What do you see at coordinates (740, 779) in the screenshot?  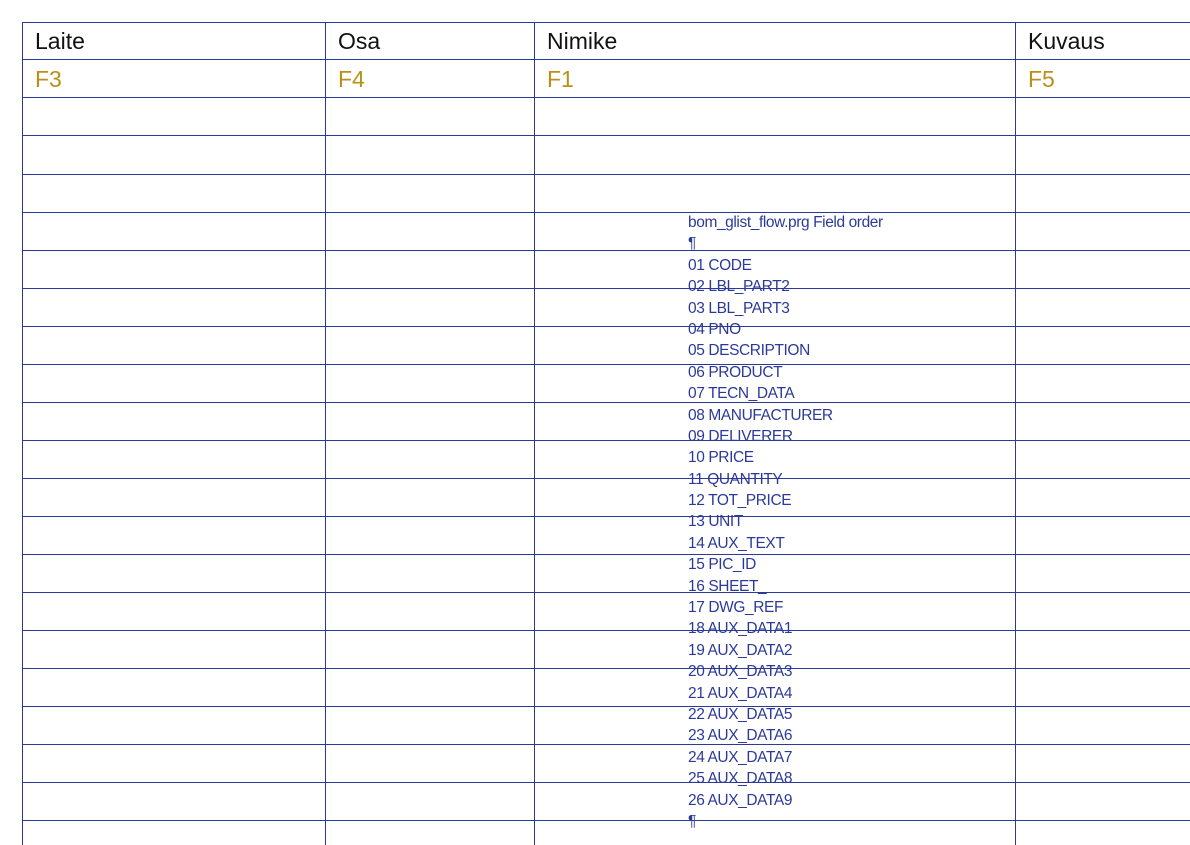 I see `note-field-item: 25 AUX_DATA8` at bounding box center [740, 779].